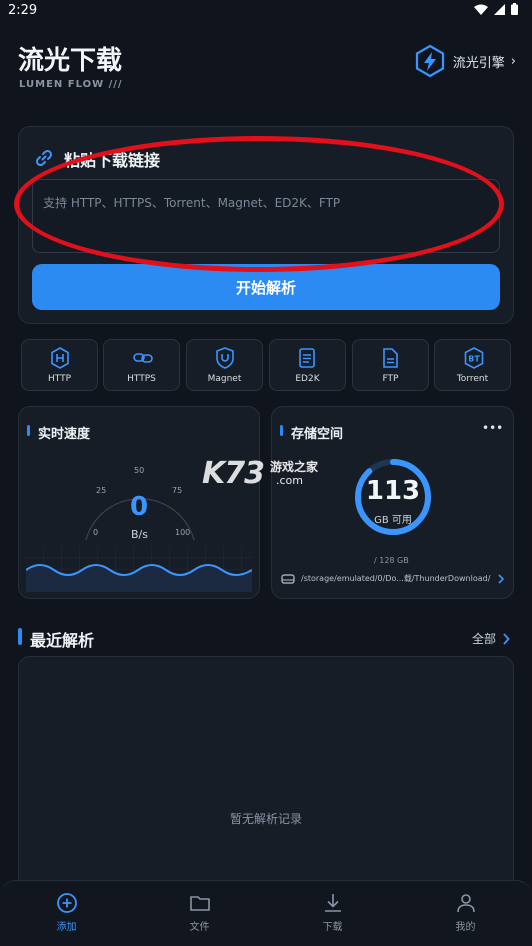 This screenshot has height=946, width=532. I want to click on engine-link: 流光引擎 ›, so click(464, 61).